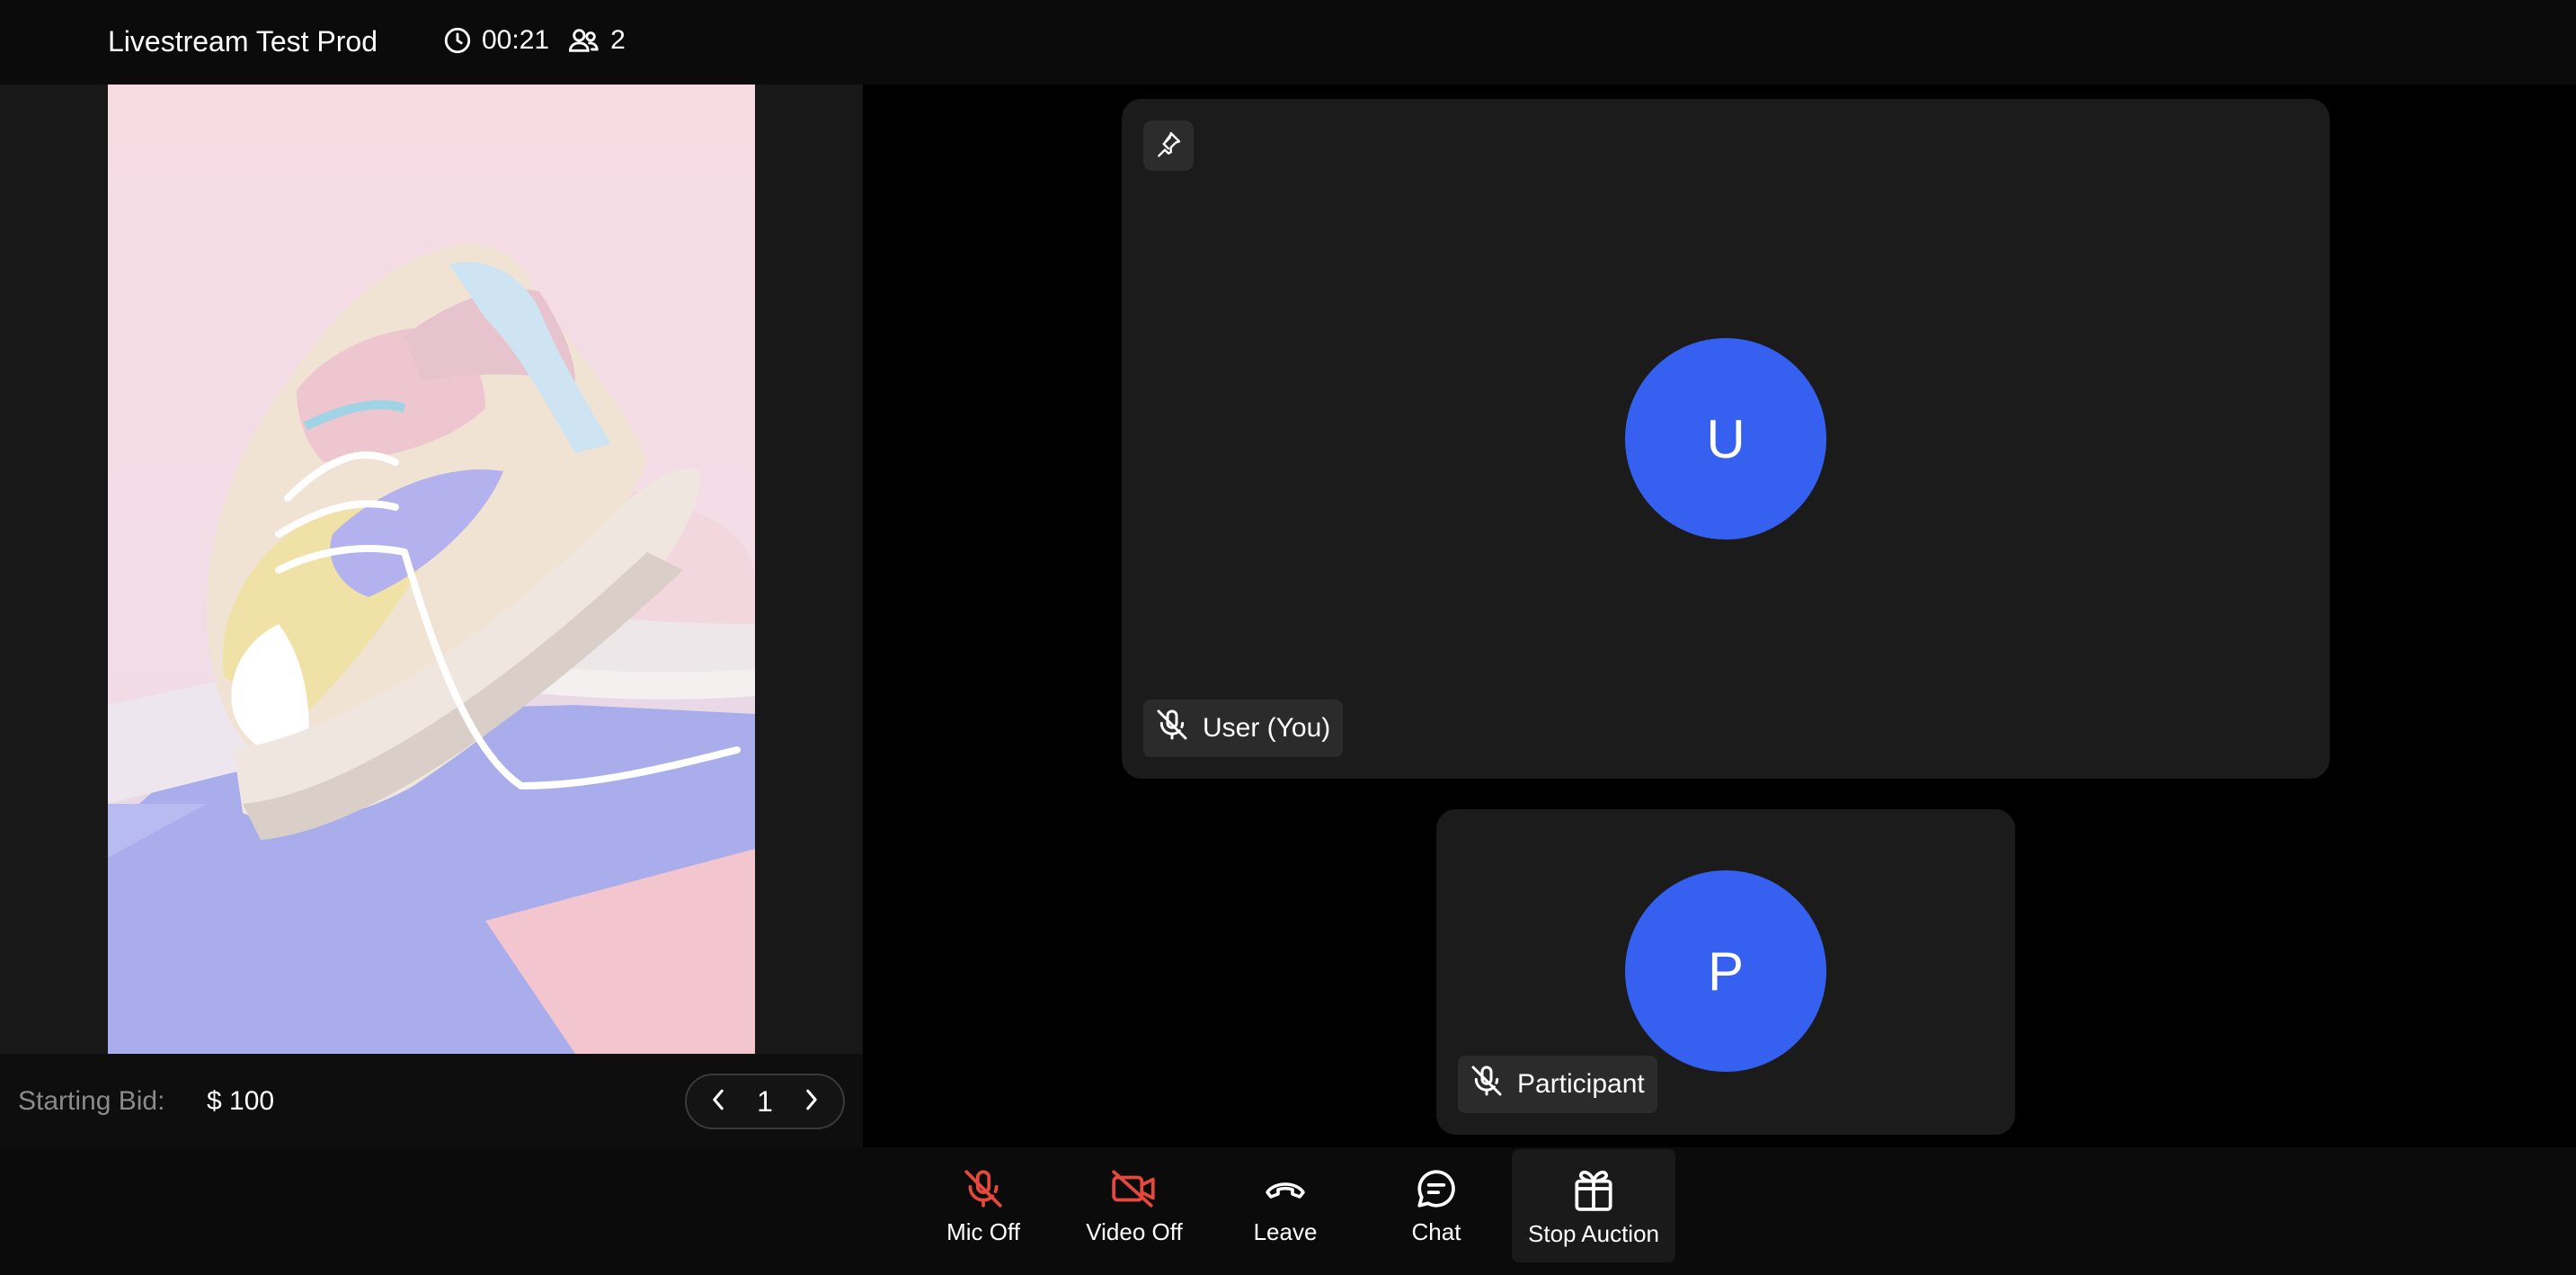 The image size is (2576, 1275). What do you see at coordinates (1285, 1231) in the screenshot?
I see `leave-label: Leave` at bounding box center [1285, 1231].